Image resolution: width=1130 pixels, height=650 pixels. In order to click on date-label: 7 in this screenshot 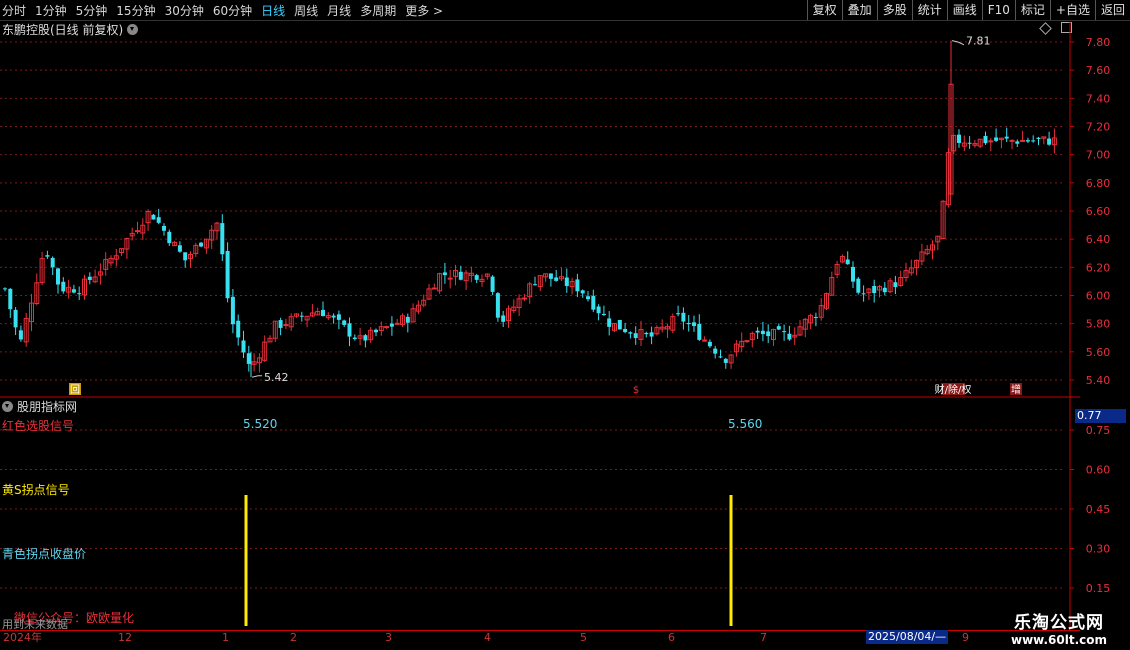, I will do `click(763, 637)`.